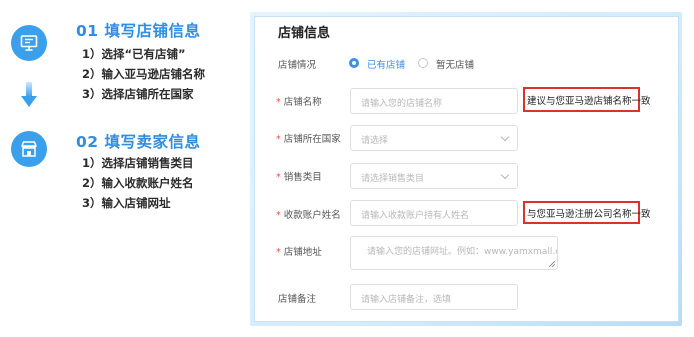 The width and height of the screenshot is (694, 337). What do you see at coordinates (312, 215) in the screenshot?
I see `account-name-label-text: 收款账户姓名` at bounding box center [312, 215].